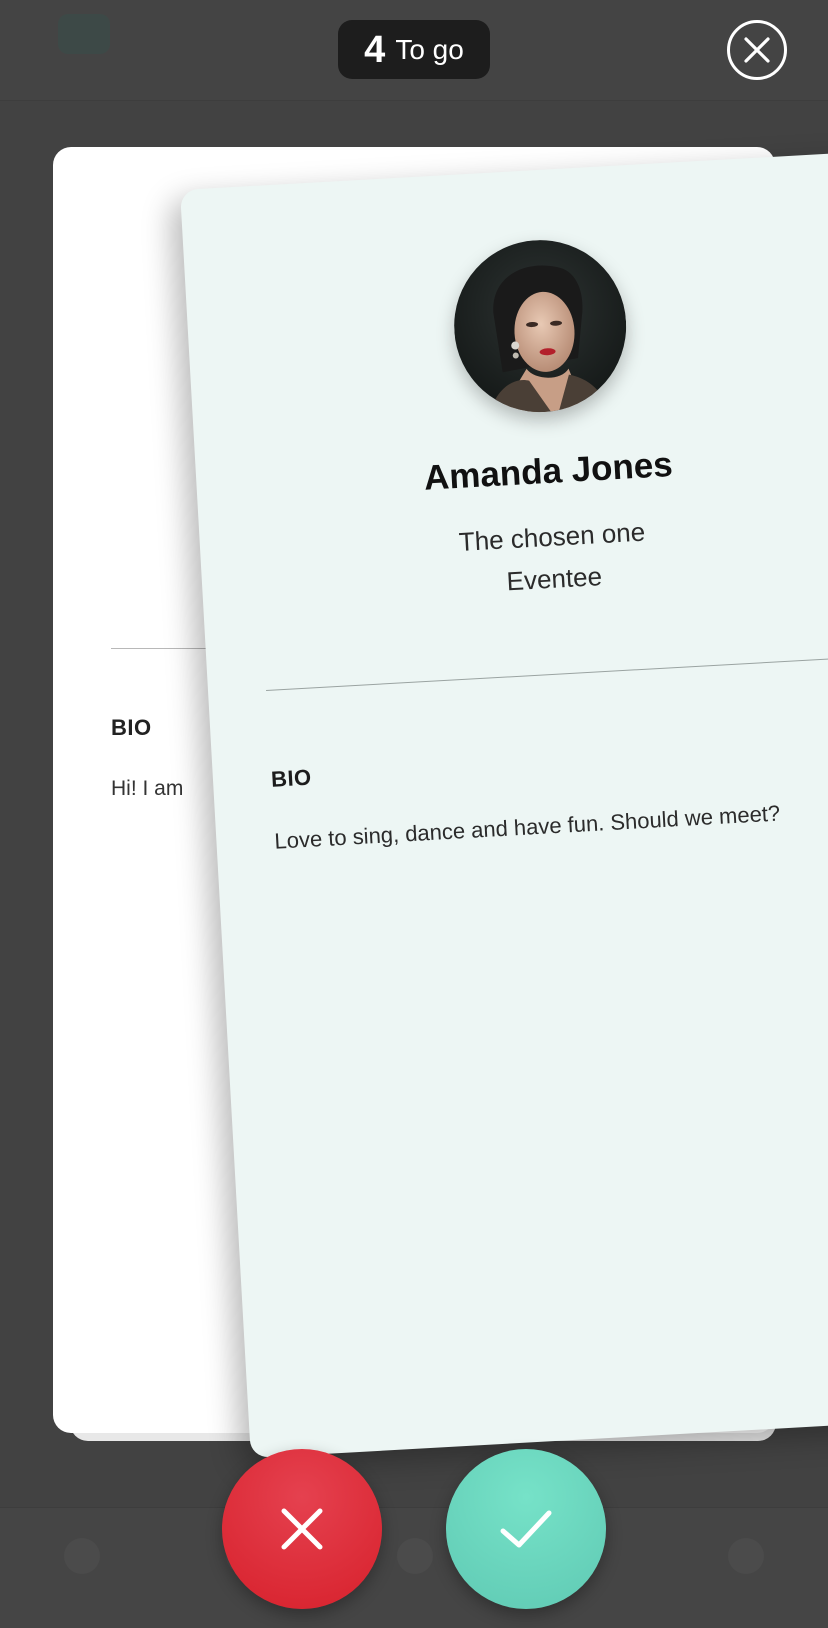 Image resolution: width=828 pixels, height=1628 pixels. I want to click on app-logo, so click(84, 34).